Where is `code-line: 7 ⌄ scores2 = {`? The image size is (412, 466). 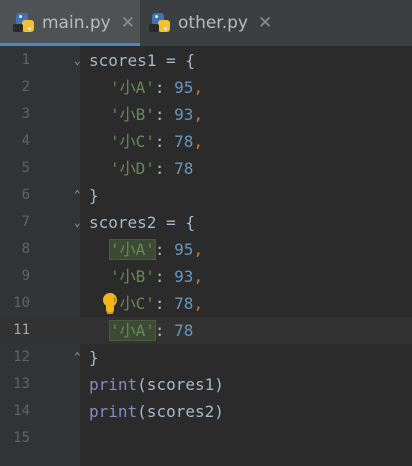
code-line: 7 ⌄ scores2 = { is located at coordinates (206, 222).